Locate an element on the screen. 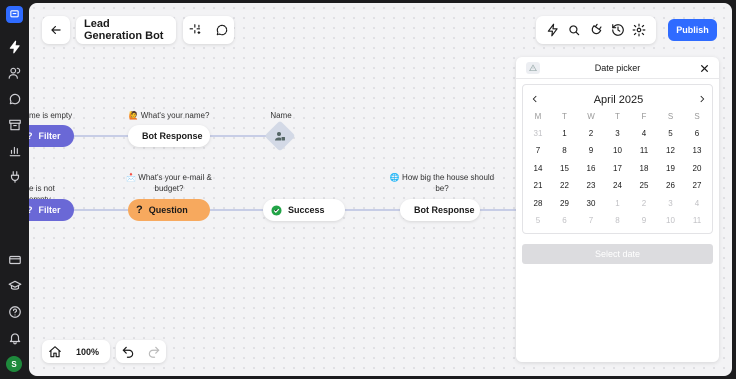 The image size is (736, 379). analytics-icon is located at coordinates (14, 150).